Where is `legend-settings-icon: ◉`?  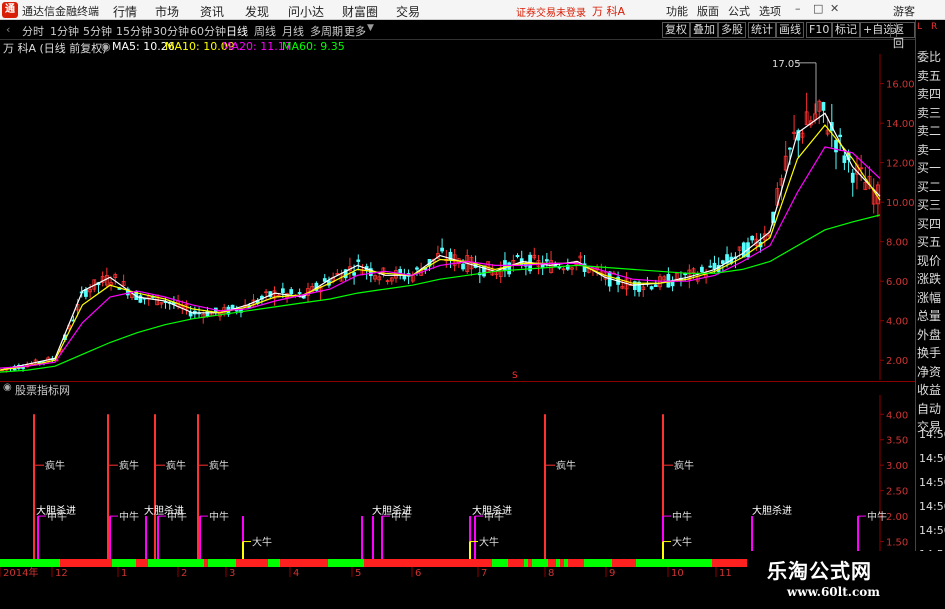 legend-settings-icon: ◉ is located at coordinates (106, 46).